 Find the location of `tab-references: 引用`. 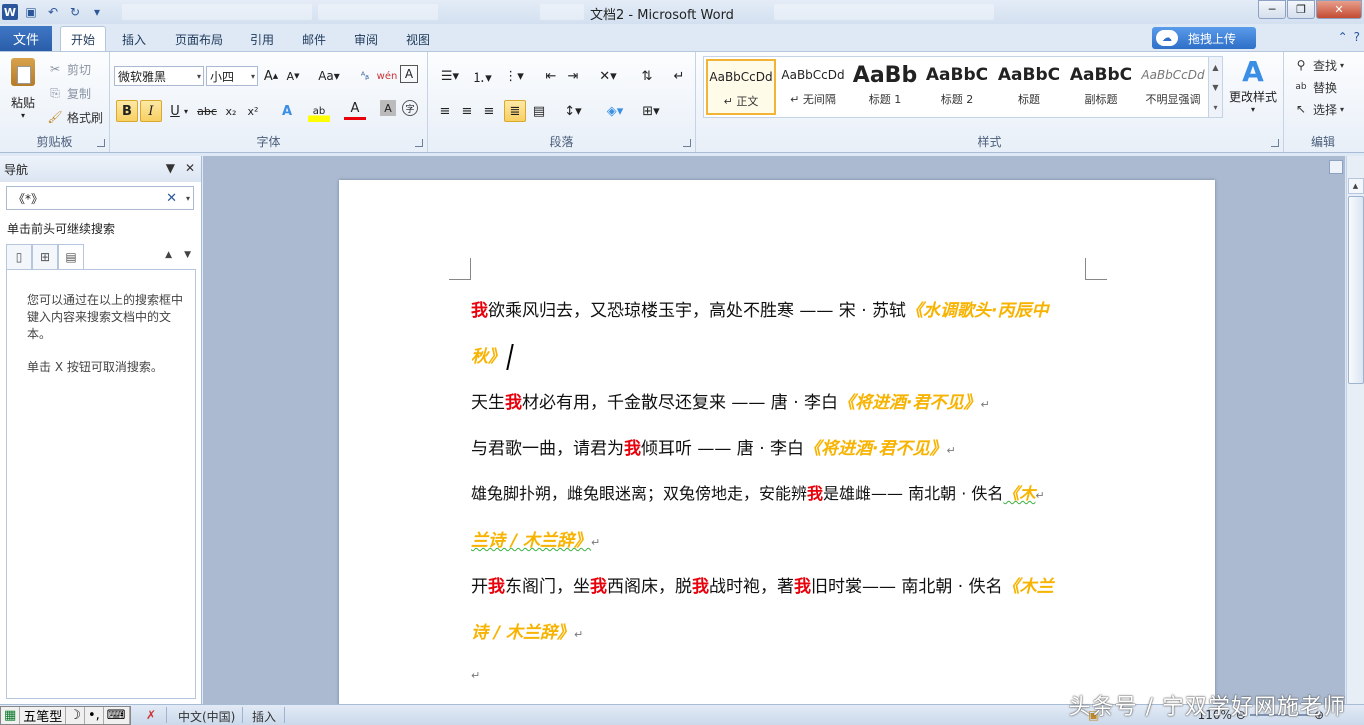

tab-references: 引用 is located at coordinates (262, 39).